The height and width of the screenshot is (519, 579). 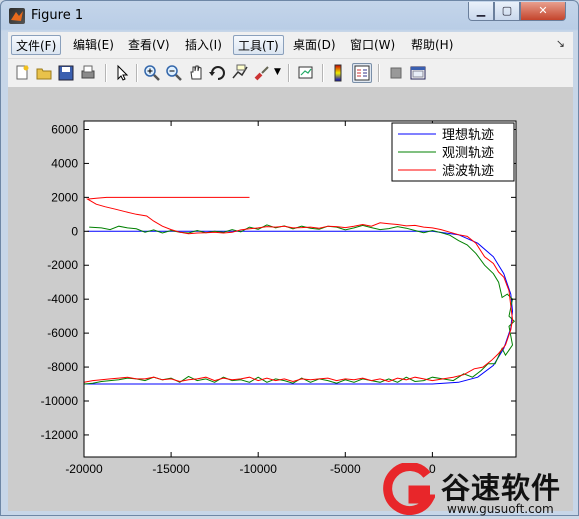 I want to click on y-tick-label: 4000, so click(x=64, y=163).